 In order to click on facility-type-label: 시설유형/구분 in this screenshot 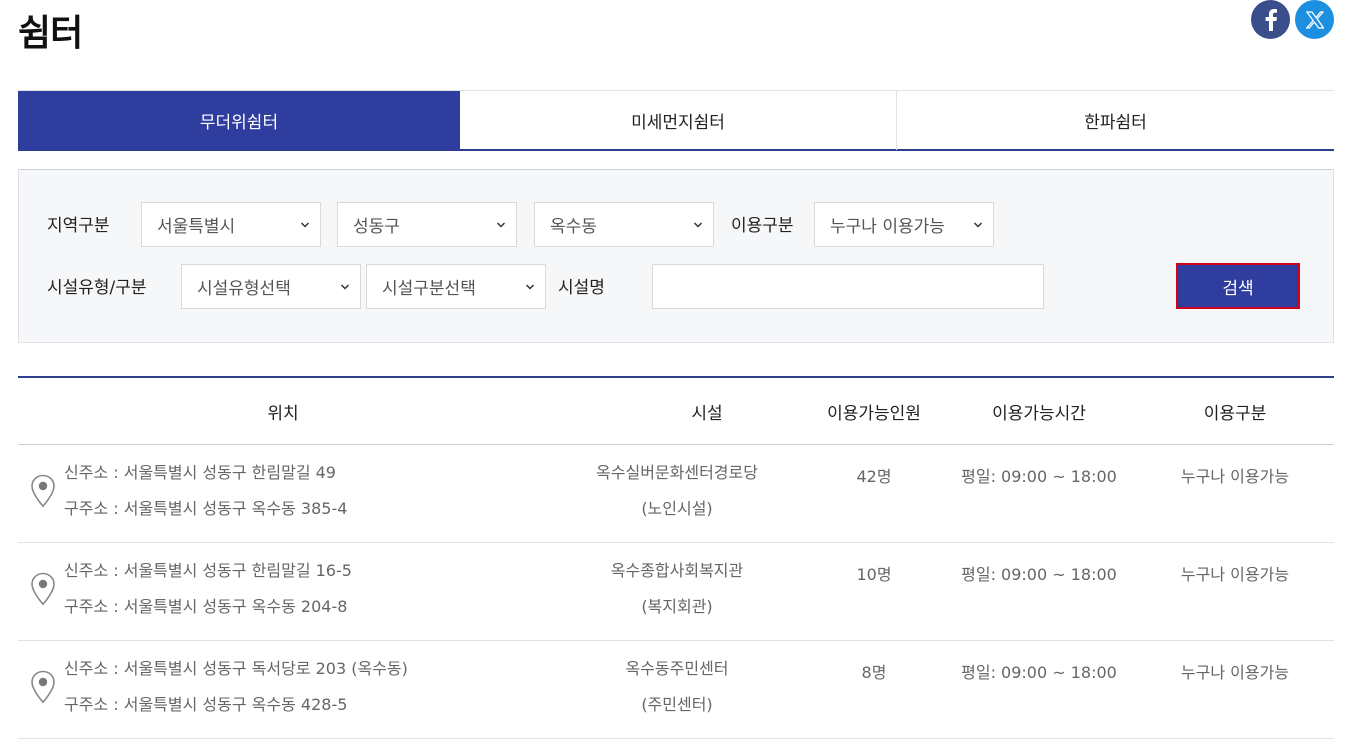, I will do `click(97, 288)`.